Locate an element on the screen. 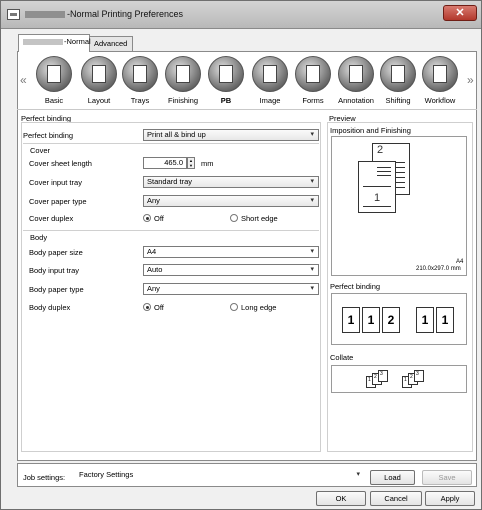  redacted-tab-name is located at coordinates (43, 42).